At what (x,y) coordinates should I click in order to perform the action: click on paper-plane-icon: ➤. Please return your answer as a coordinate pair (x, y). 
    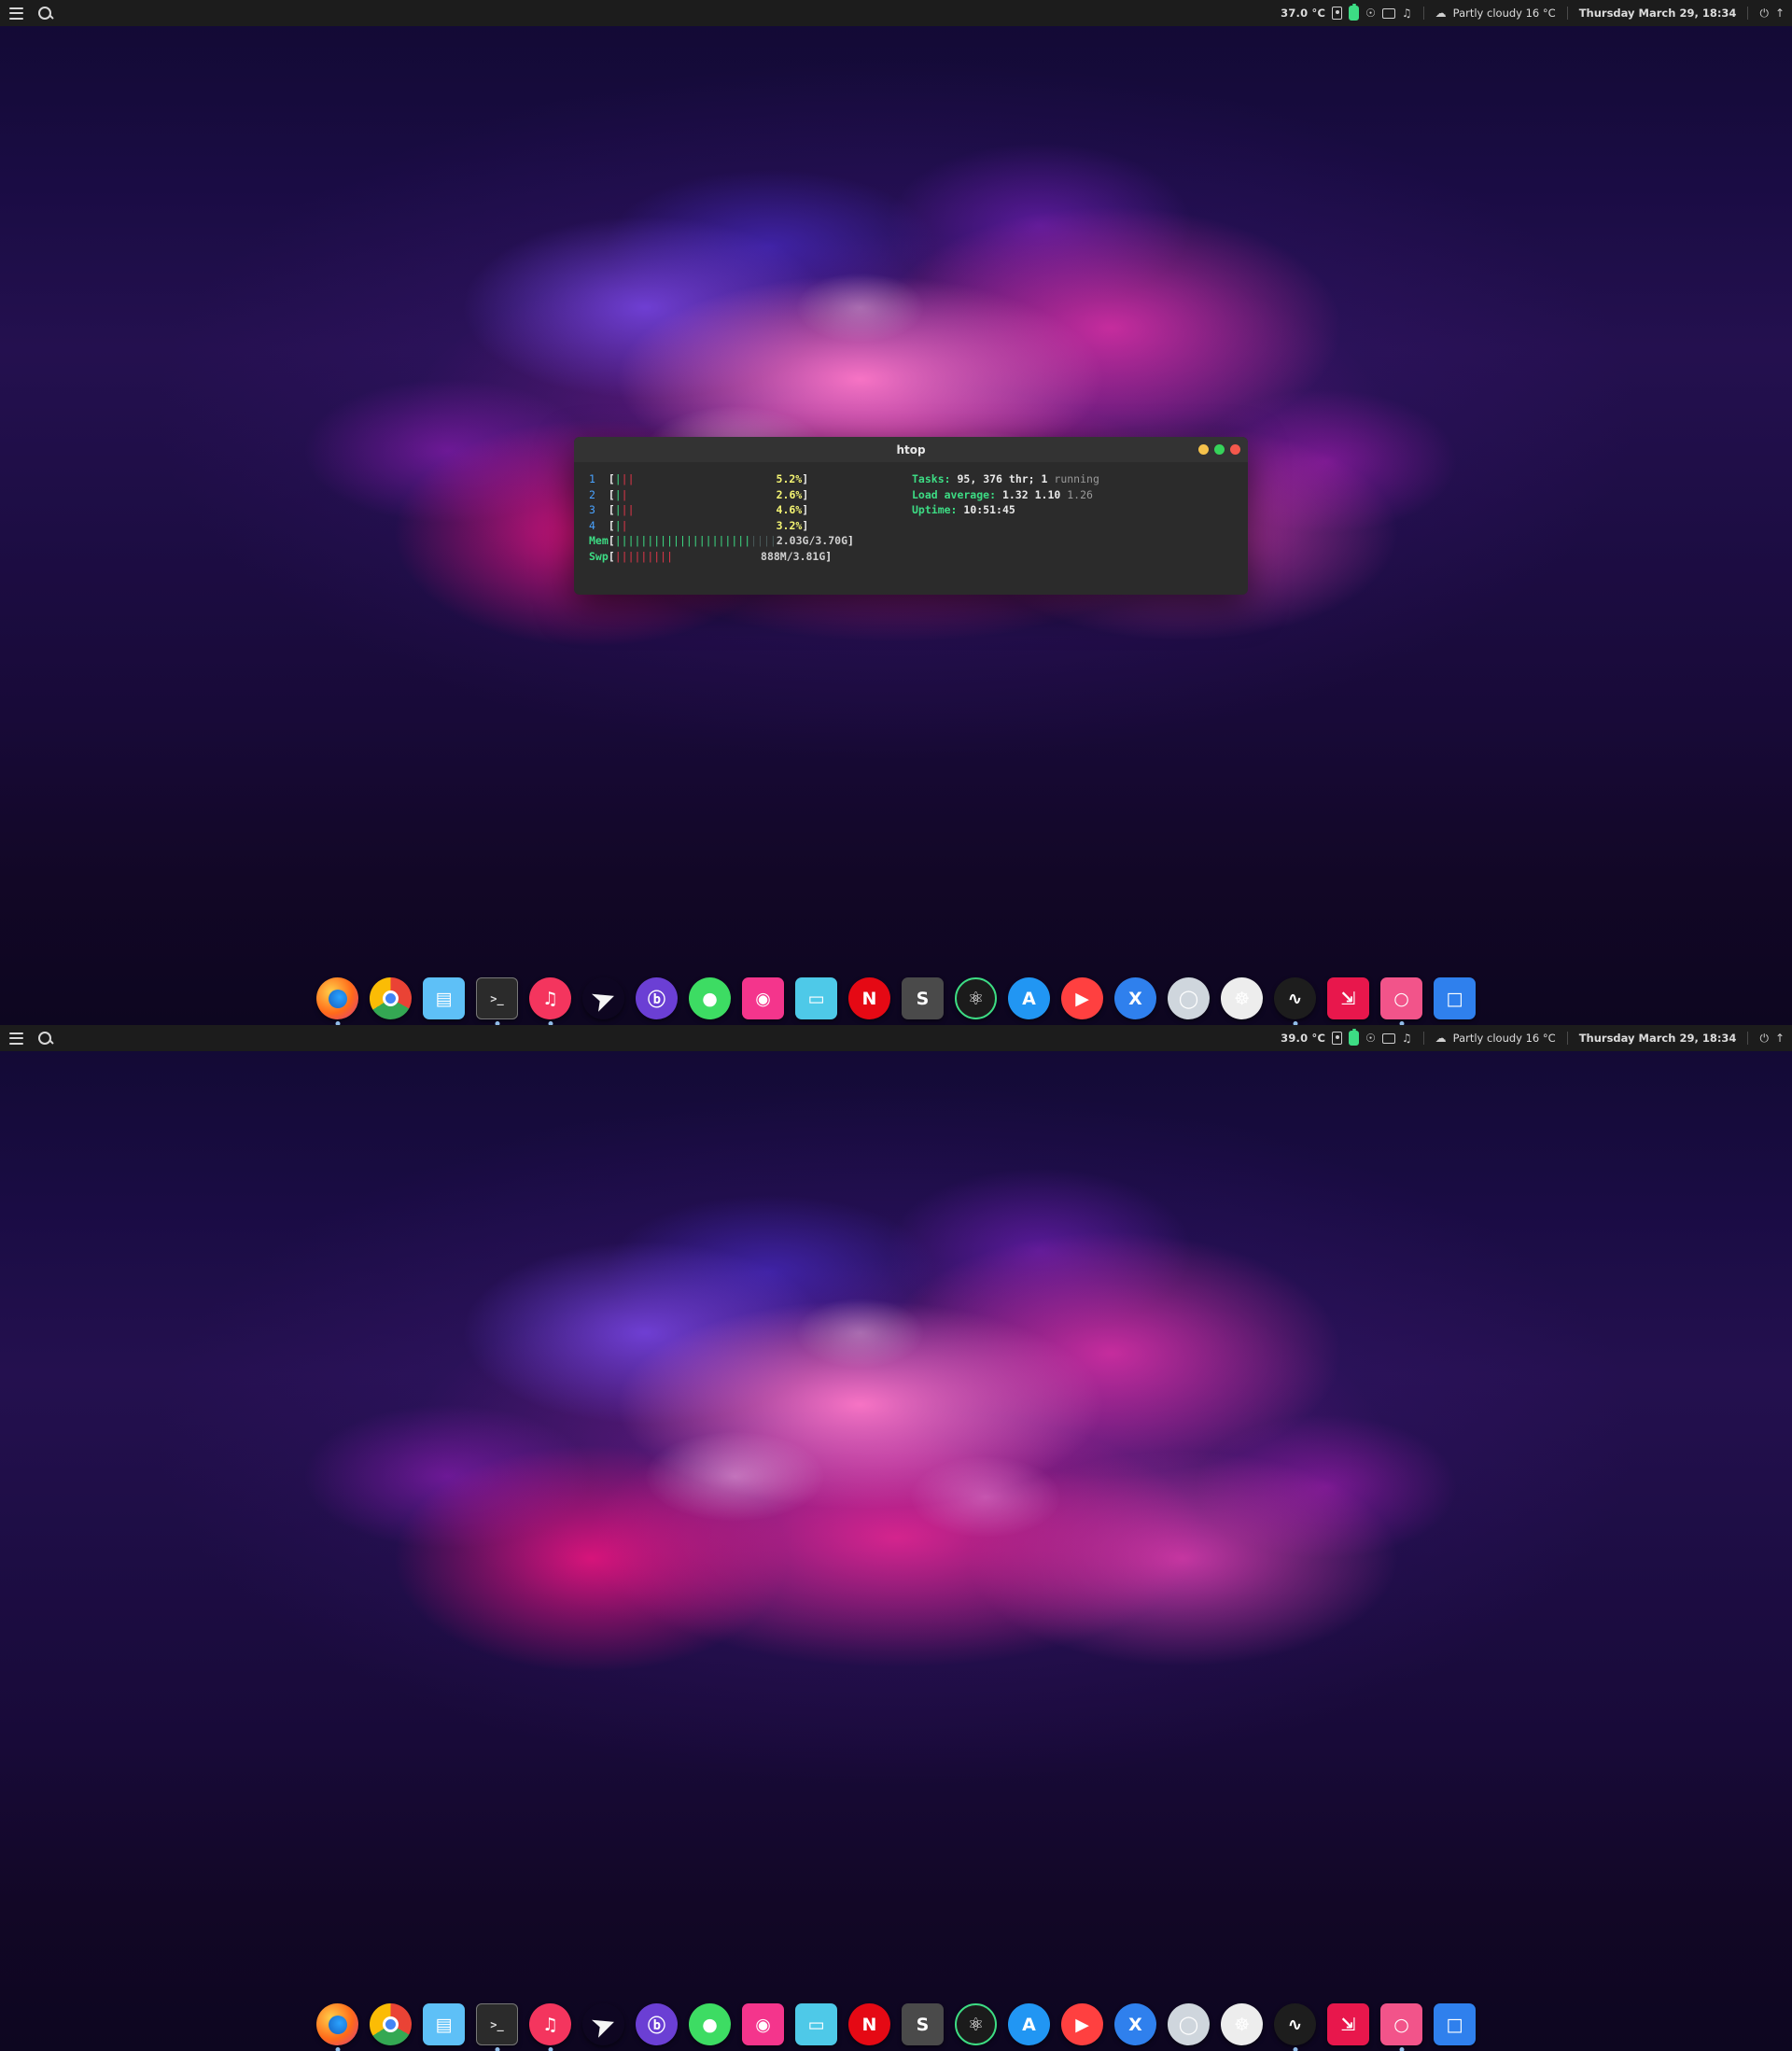
    Looking at the image, I should click on (603, 998).